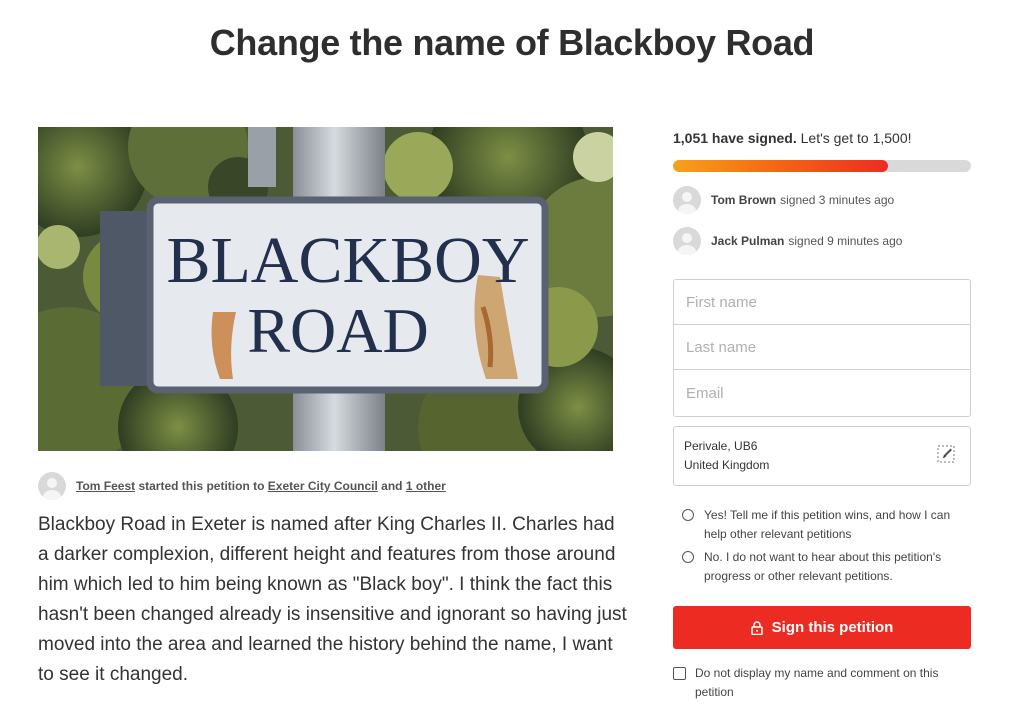  What do you see at coordinates (688, 557) in the screenshot?
I see `opt-in-no-radio` at bounding box center [688, 557].